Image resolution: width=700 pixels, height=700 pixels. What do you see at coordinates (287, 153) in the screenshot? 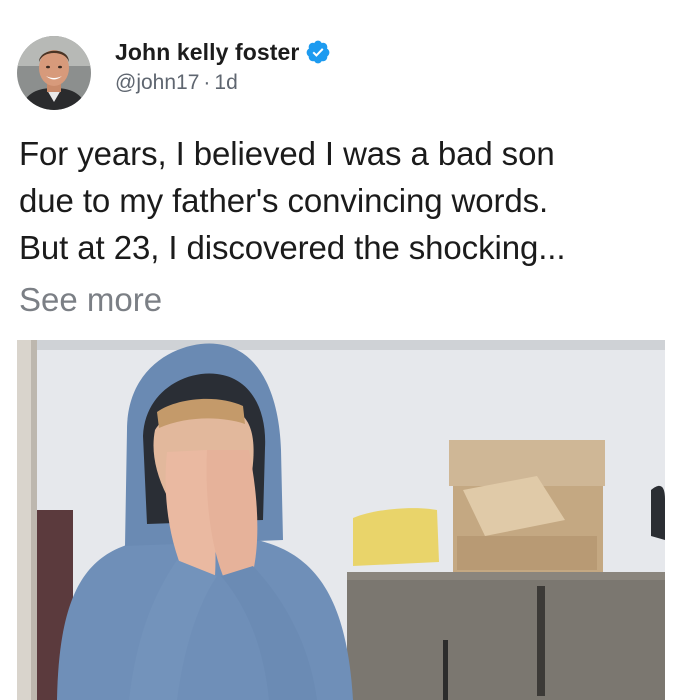
I see `post-text-line: For years, I believed I was a bad son` at bounding box center [287, 153].